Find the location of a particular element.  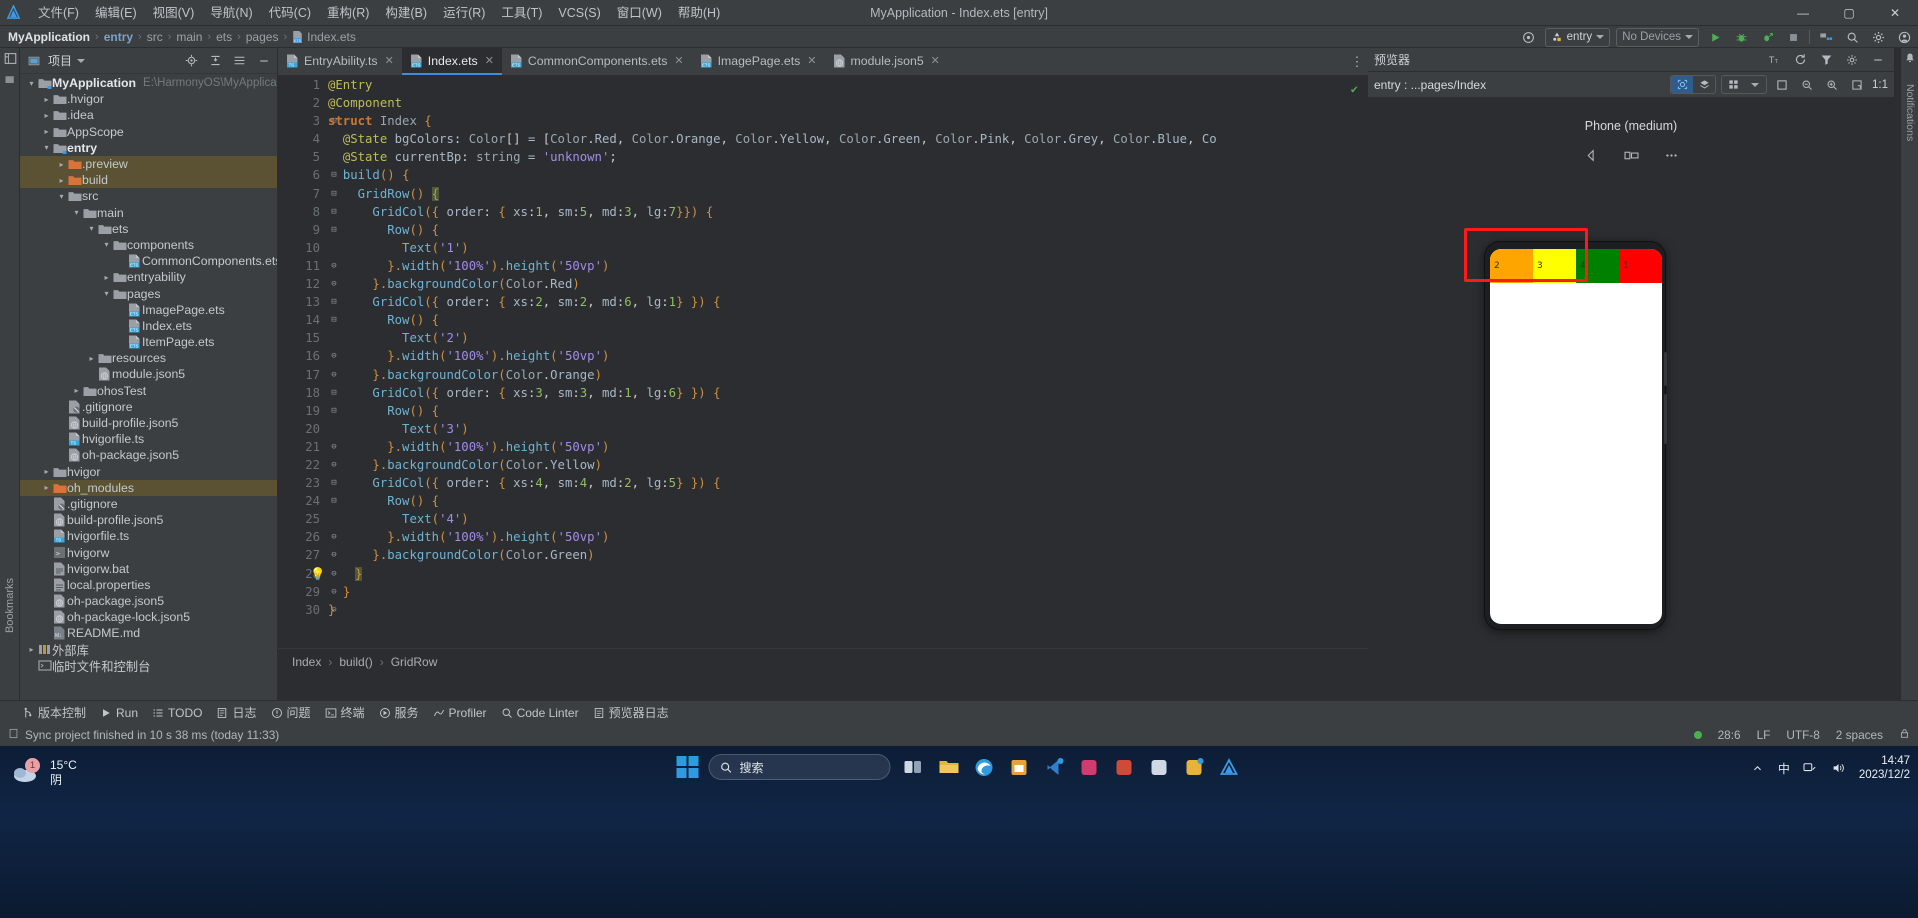

file-explorer-icon is located at coordinates (949, 767).